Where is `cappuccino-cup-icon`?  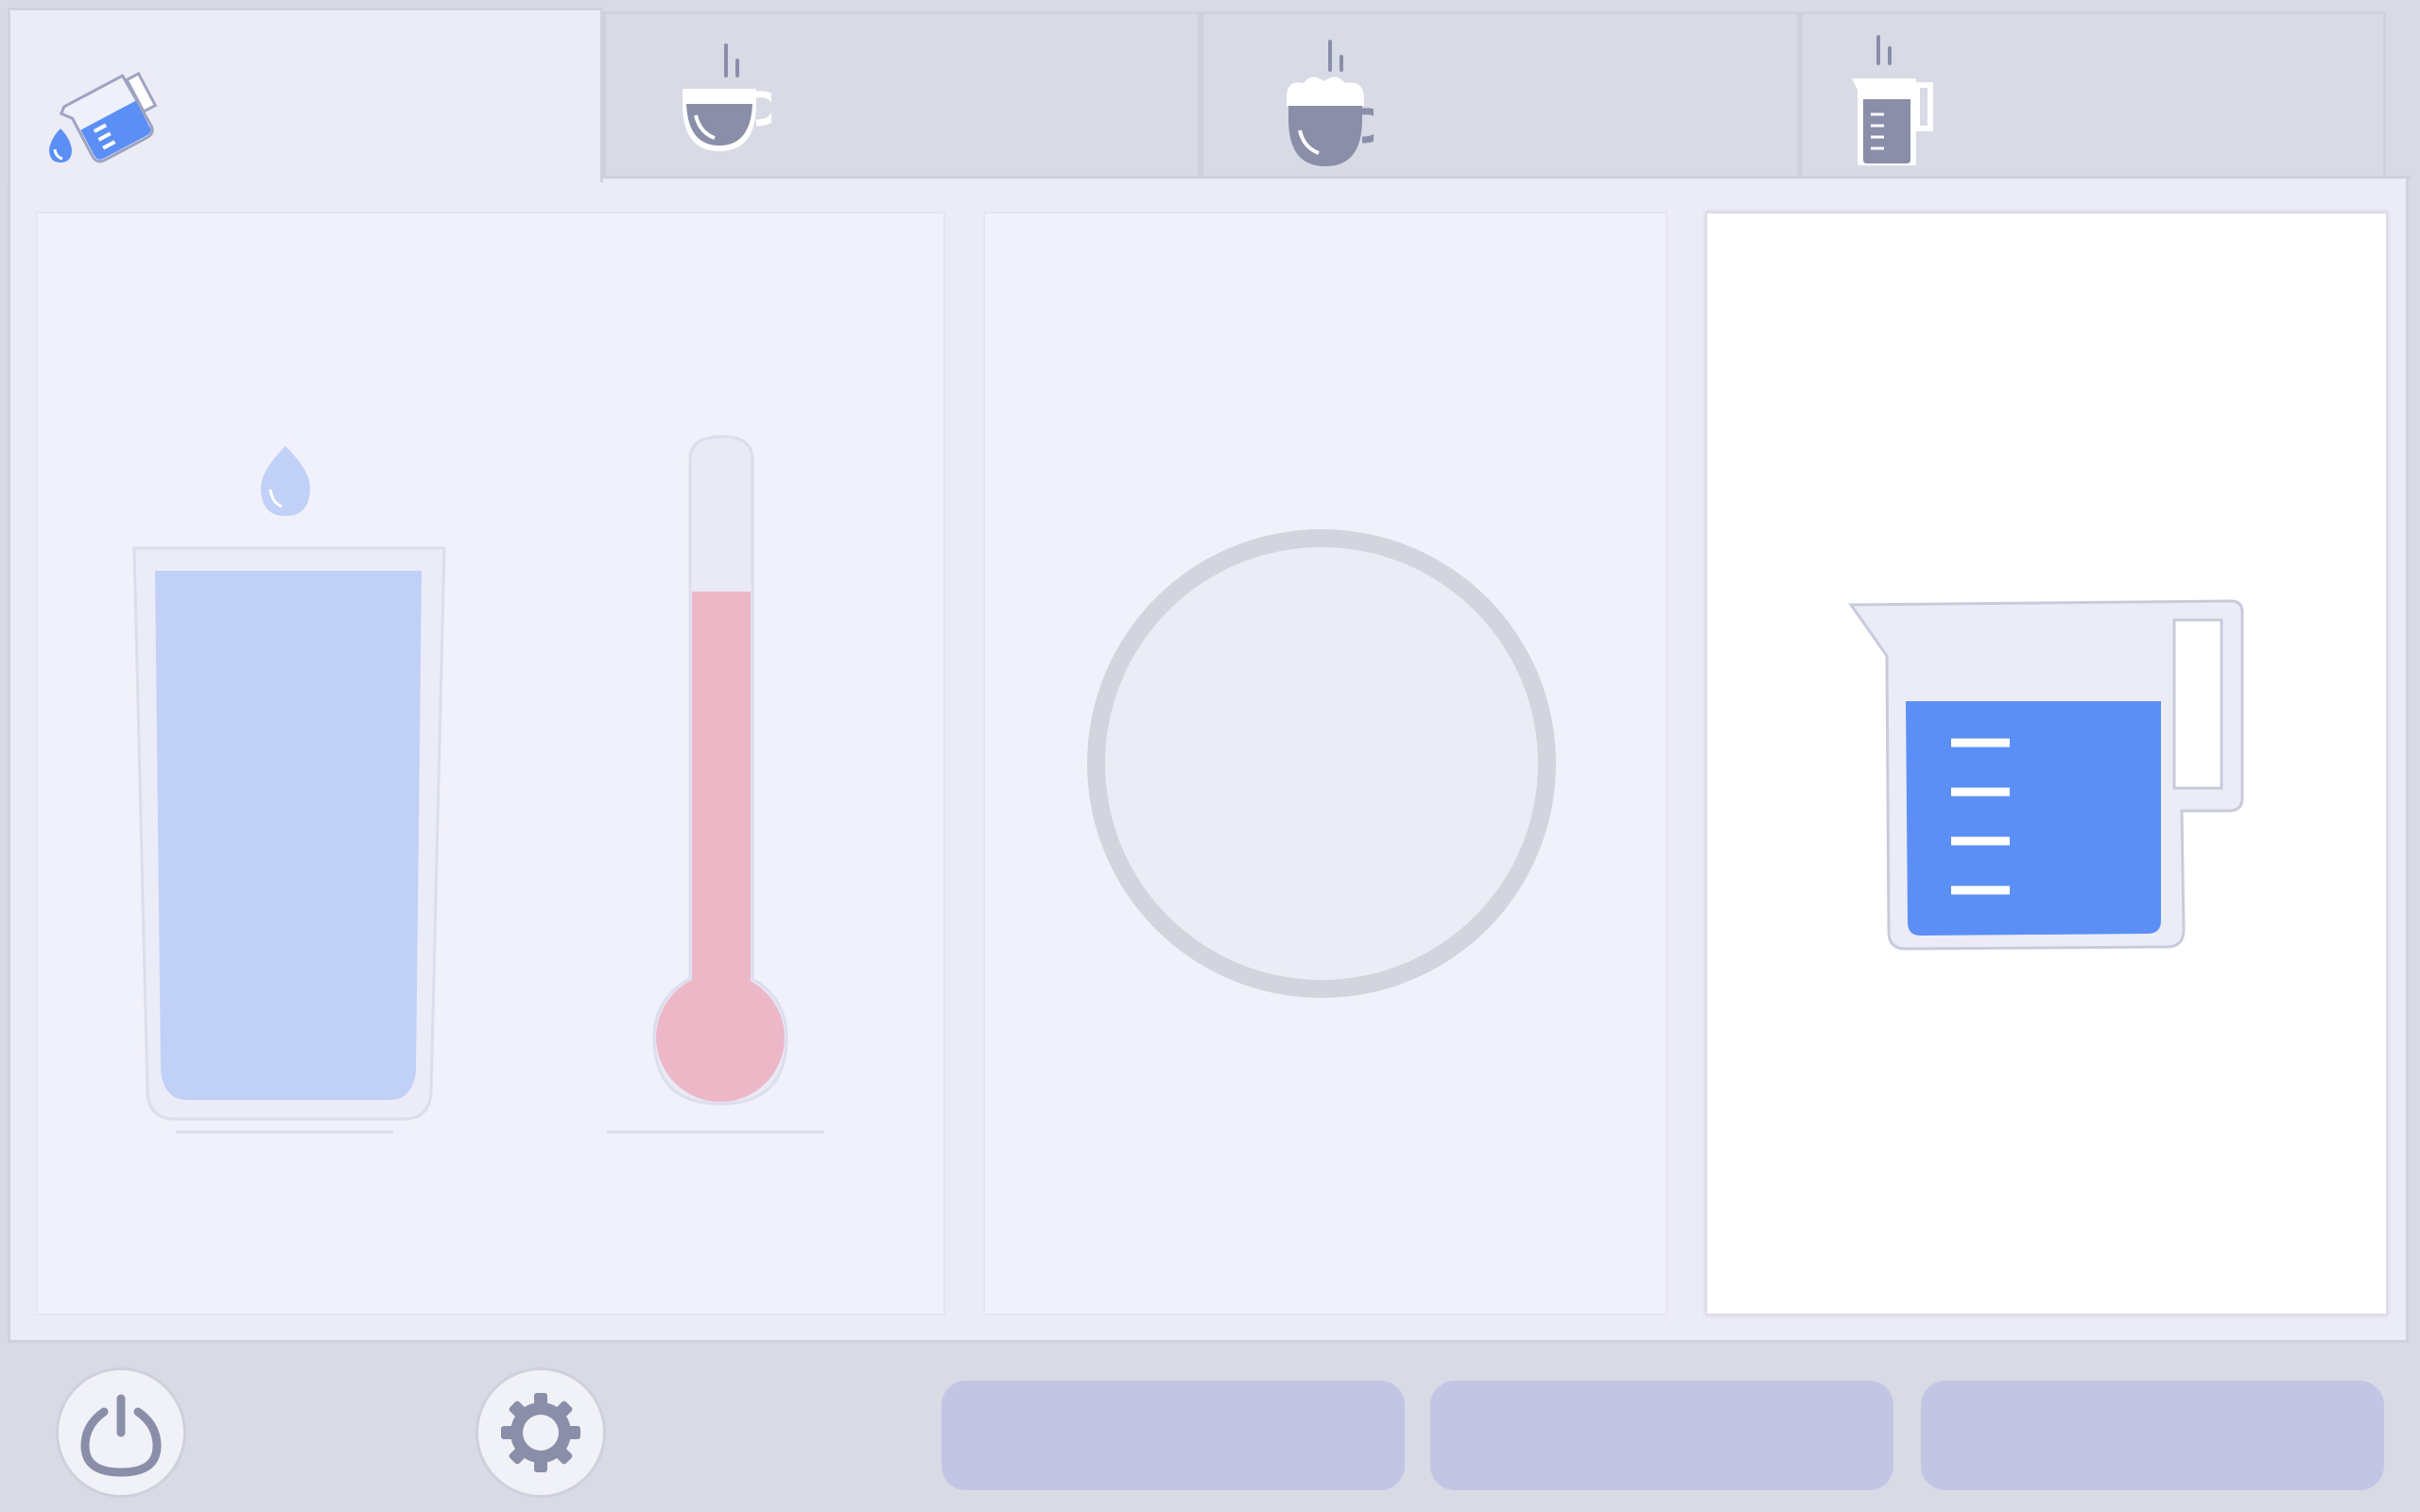 cappuccino-cup-icon is located at coordinates (1331, 103).